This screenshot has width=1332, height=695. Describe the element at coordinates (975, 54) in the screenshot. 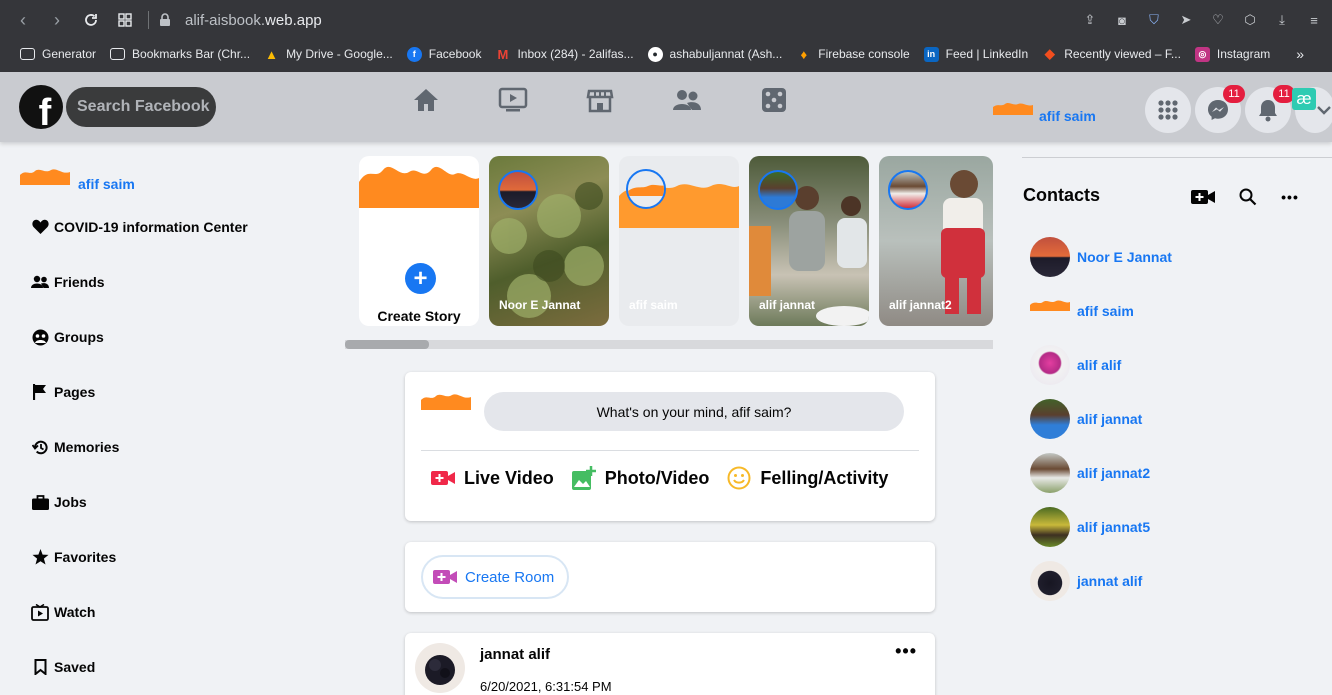

I see `bookmark-item: in Feed | LinkedIn` at that location.